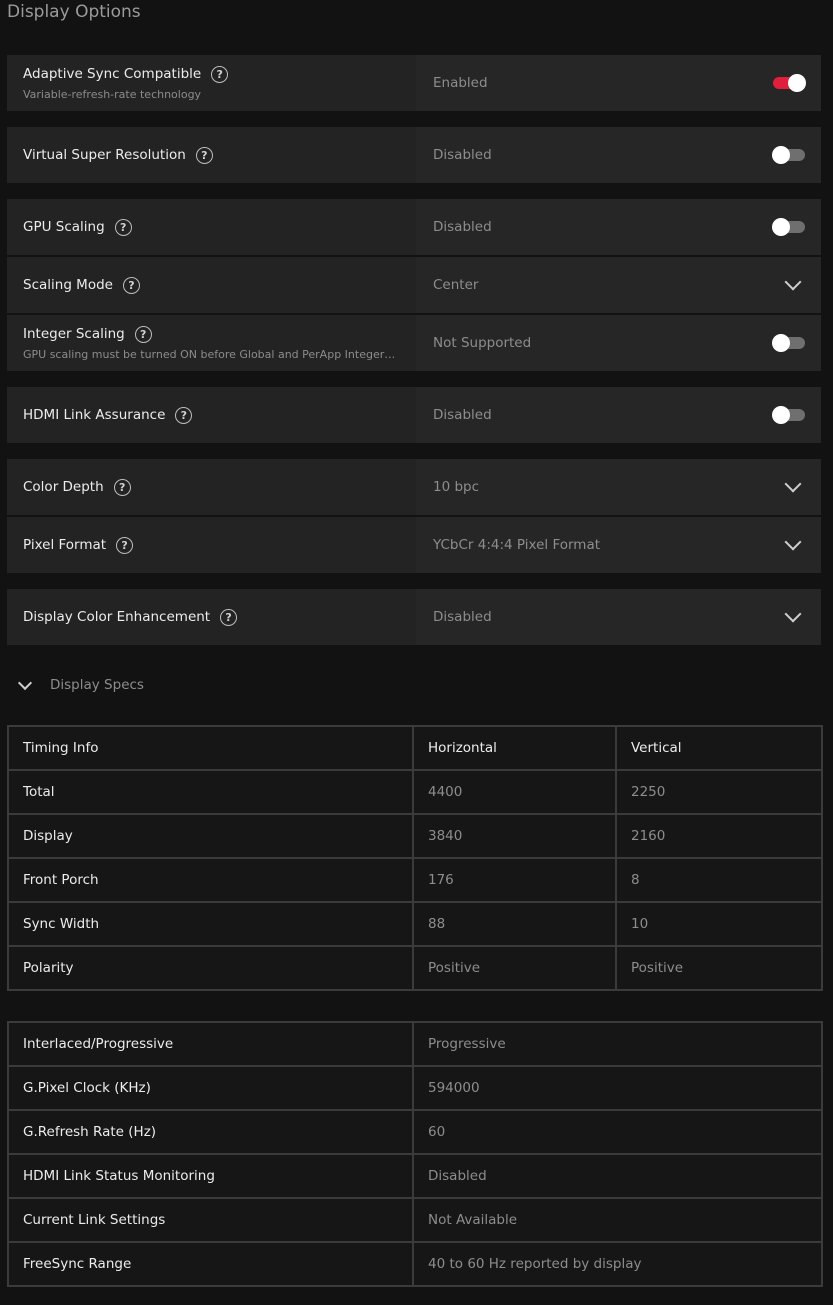 The width and height of the screenshot is (833, 1305). I want to click on setting-row-gpu-scaling: GPU Scaling ? Disabled, so click(414, 227).